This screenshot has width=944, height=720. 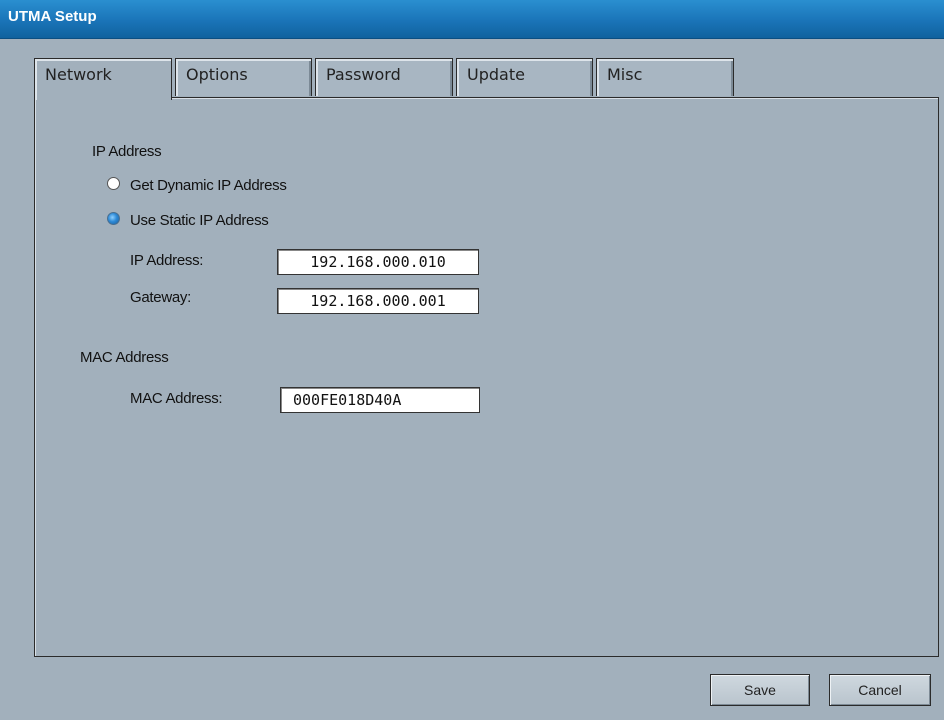 I want to click on dynamic-ip-radio, so click(x=113, y=183).